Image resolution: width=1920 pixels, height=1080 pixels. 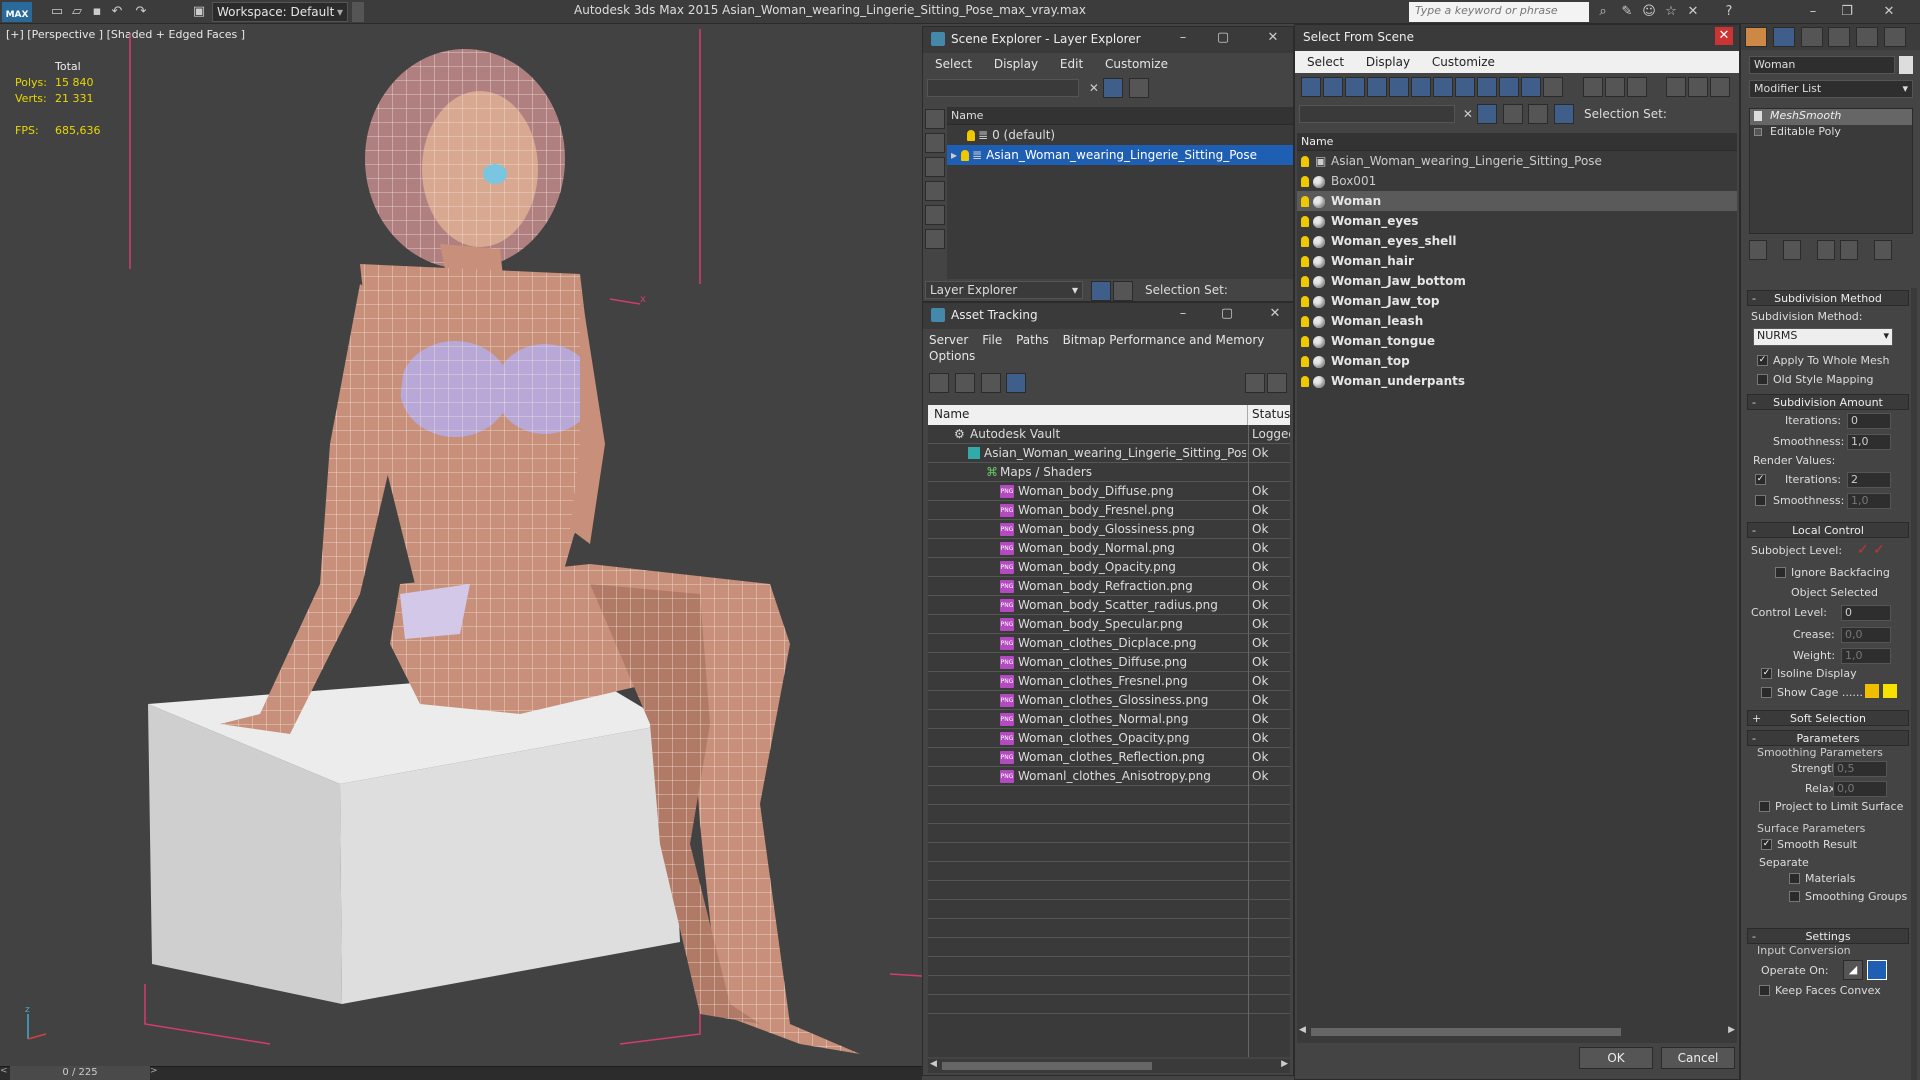 What do you see at coordinates (1766, 692) in the screenshot?
I see `show-cage-checkbox` at bounding box center [1766, 692].